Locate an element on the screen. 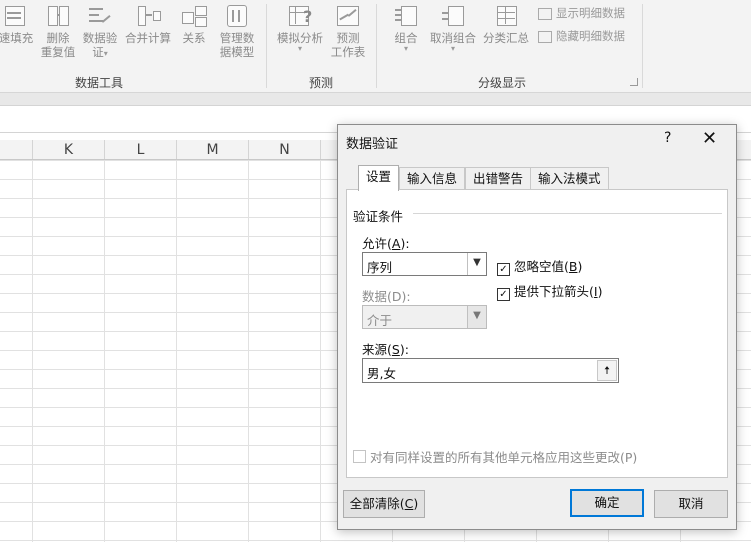  help-icon: ? is located at coordinates (667, 138).